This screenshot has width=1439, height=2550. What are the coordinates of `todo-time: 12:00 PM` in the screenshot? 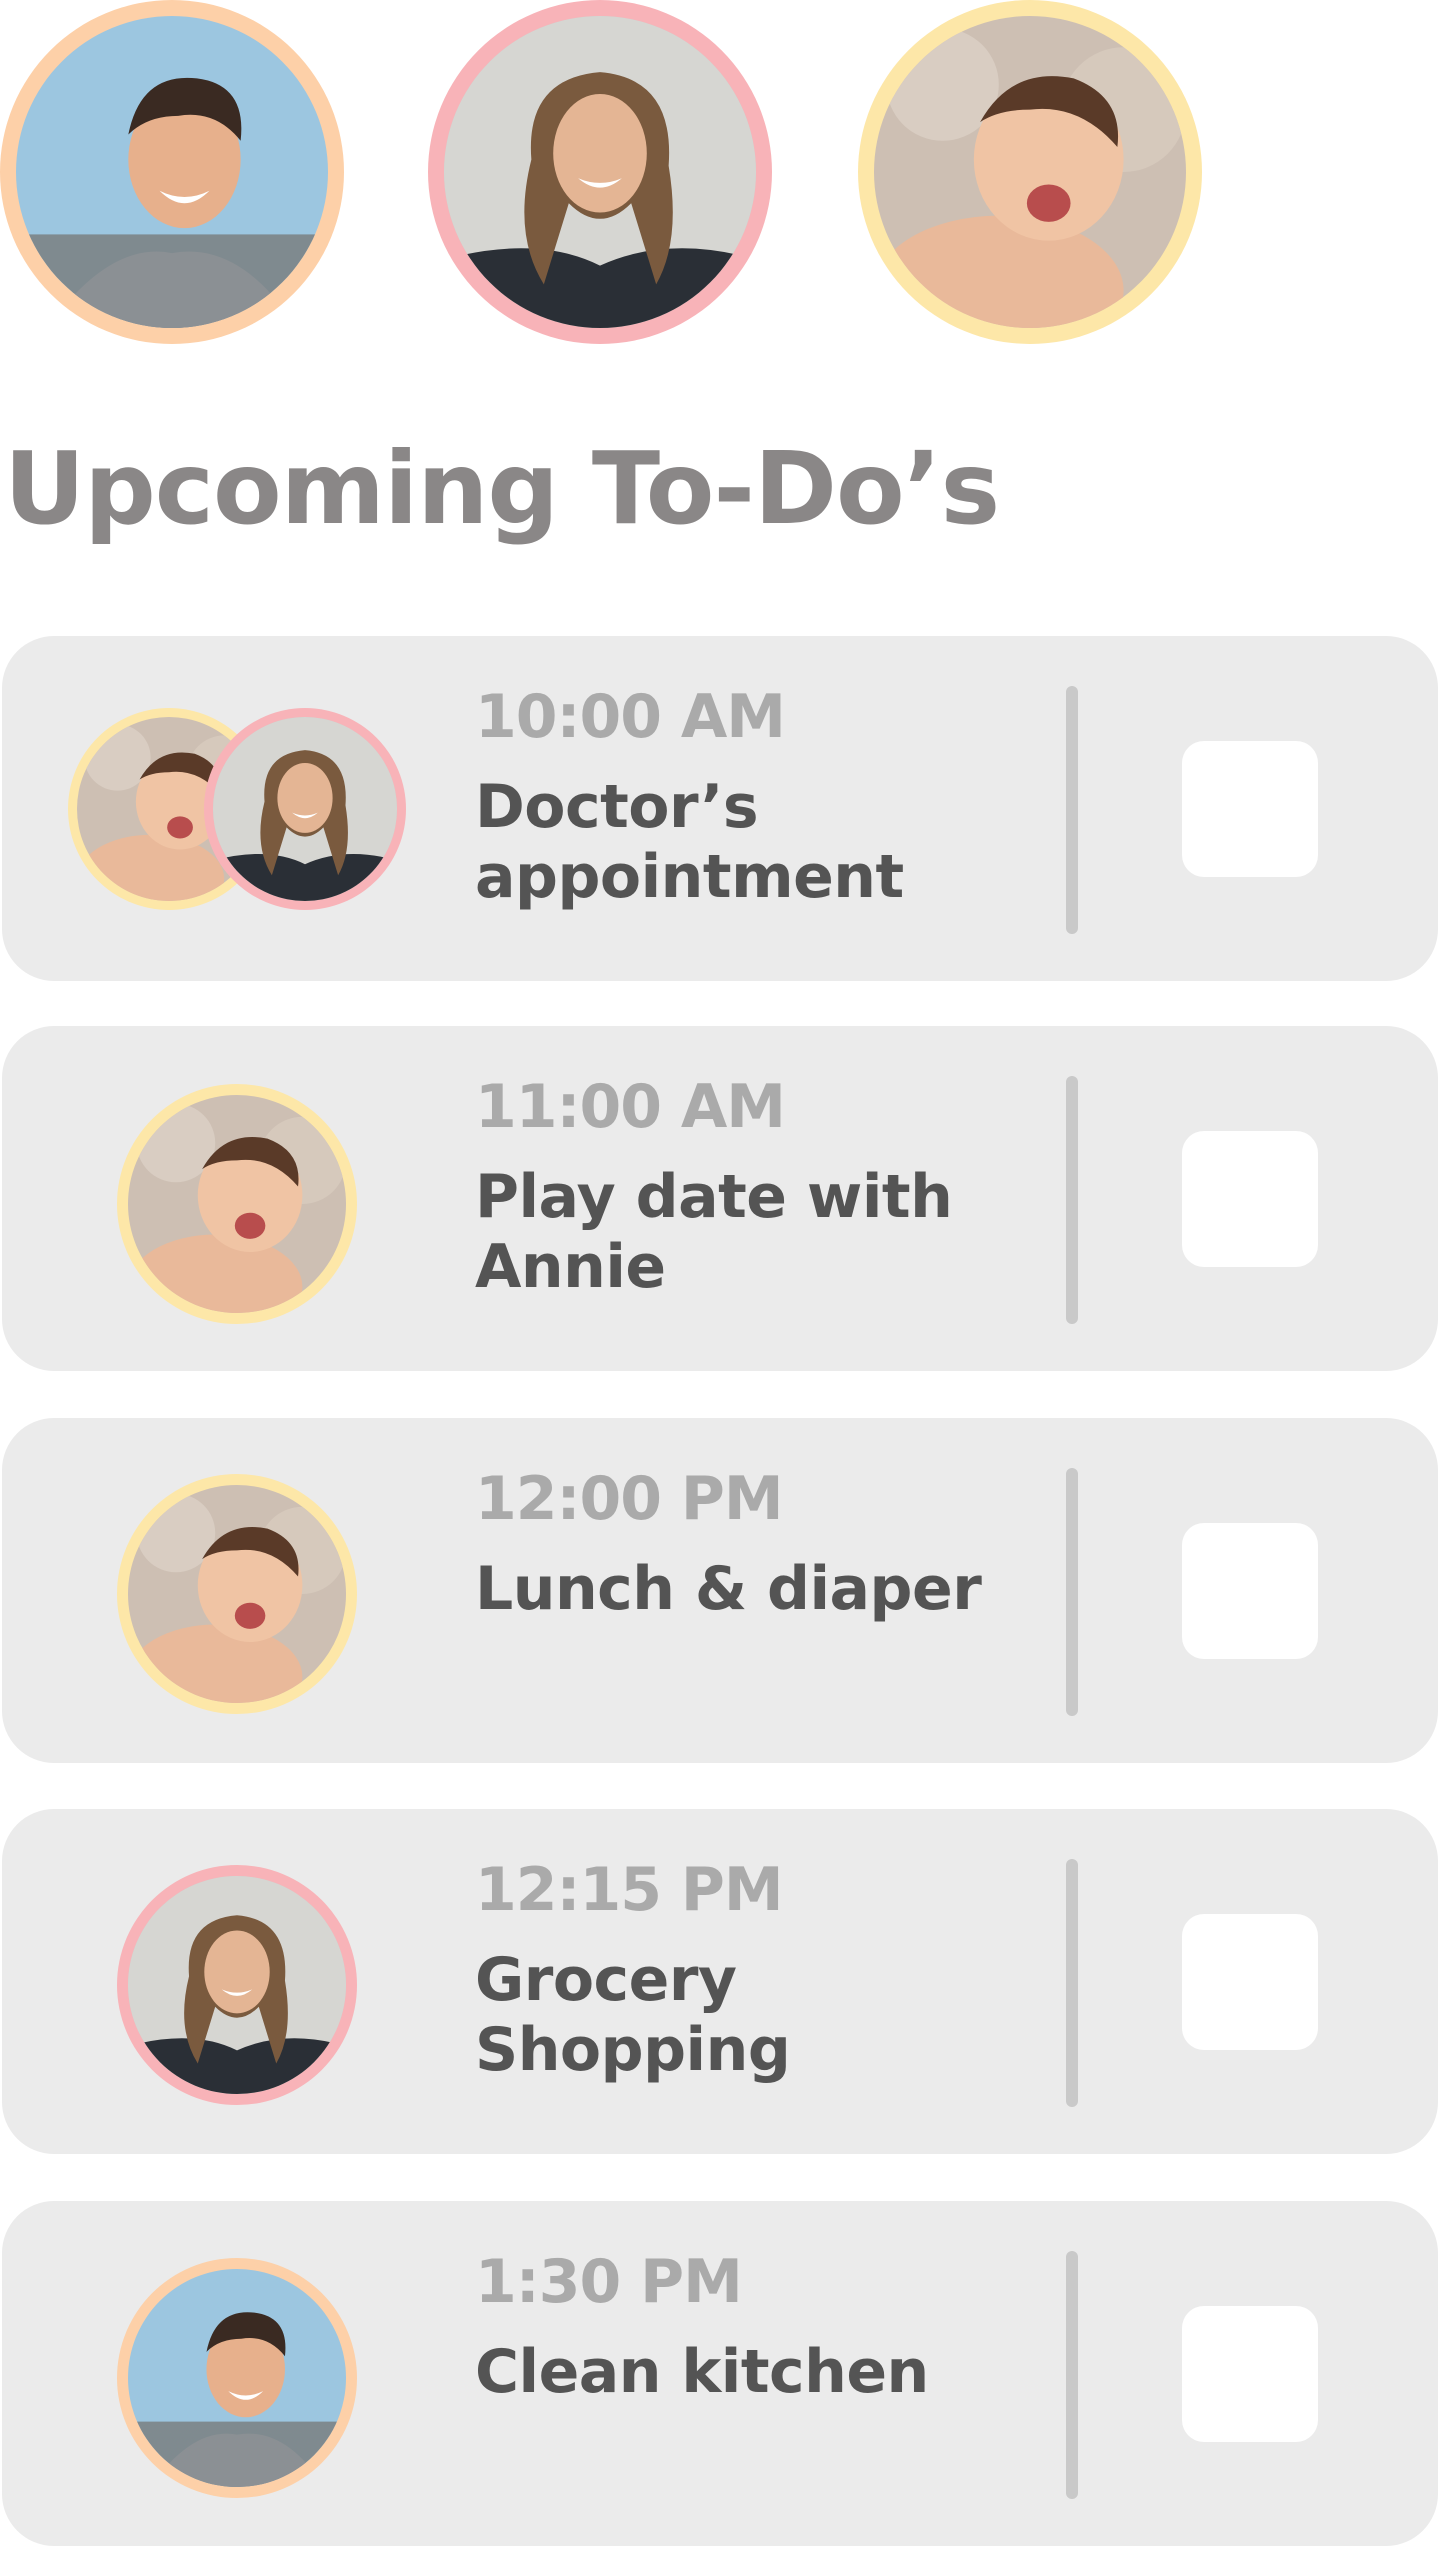 It's located at (629, 1499).